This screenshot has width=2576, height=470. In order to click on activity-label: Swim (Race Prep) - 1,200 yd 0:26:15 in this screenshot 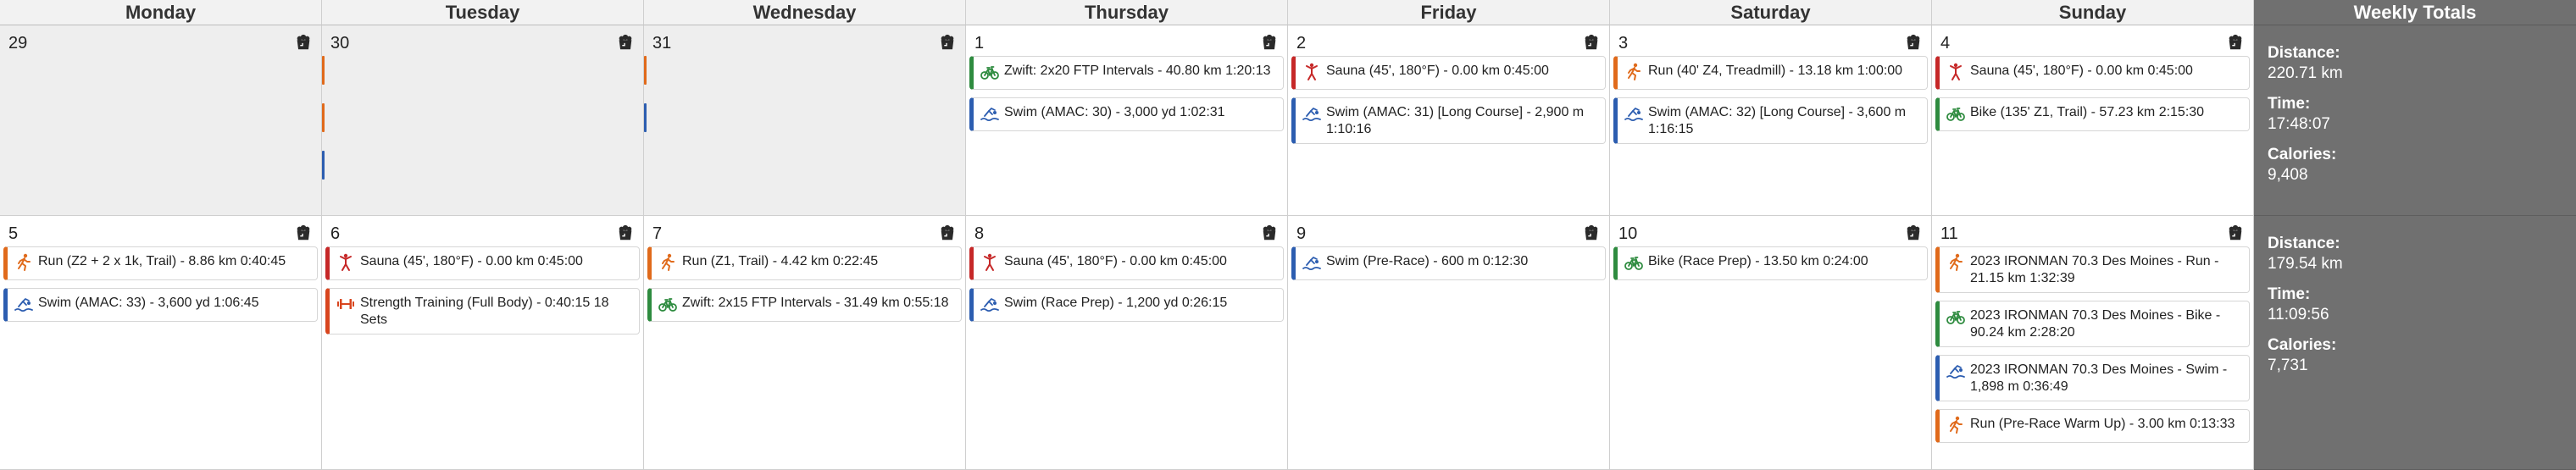, I will do `click(1116, 303)`.